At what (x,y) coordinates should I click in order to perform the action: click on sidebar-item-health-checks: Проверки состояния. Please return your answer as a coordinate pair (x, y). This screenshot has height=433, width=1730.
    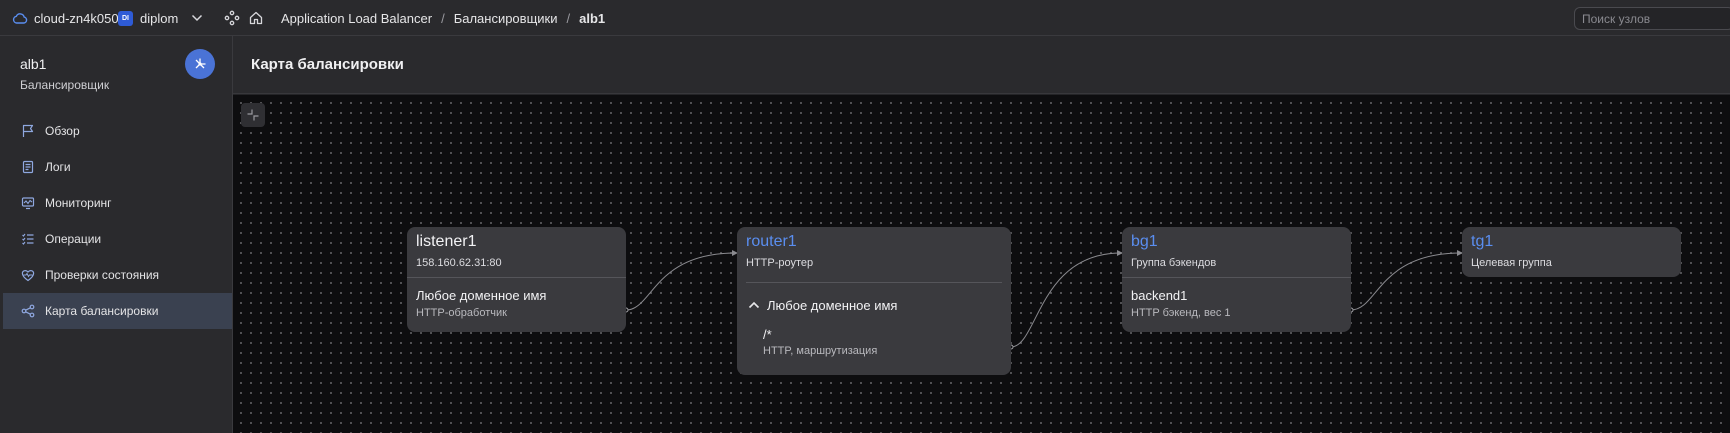
    Looking at the image, I should click on (117, 275).